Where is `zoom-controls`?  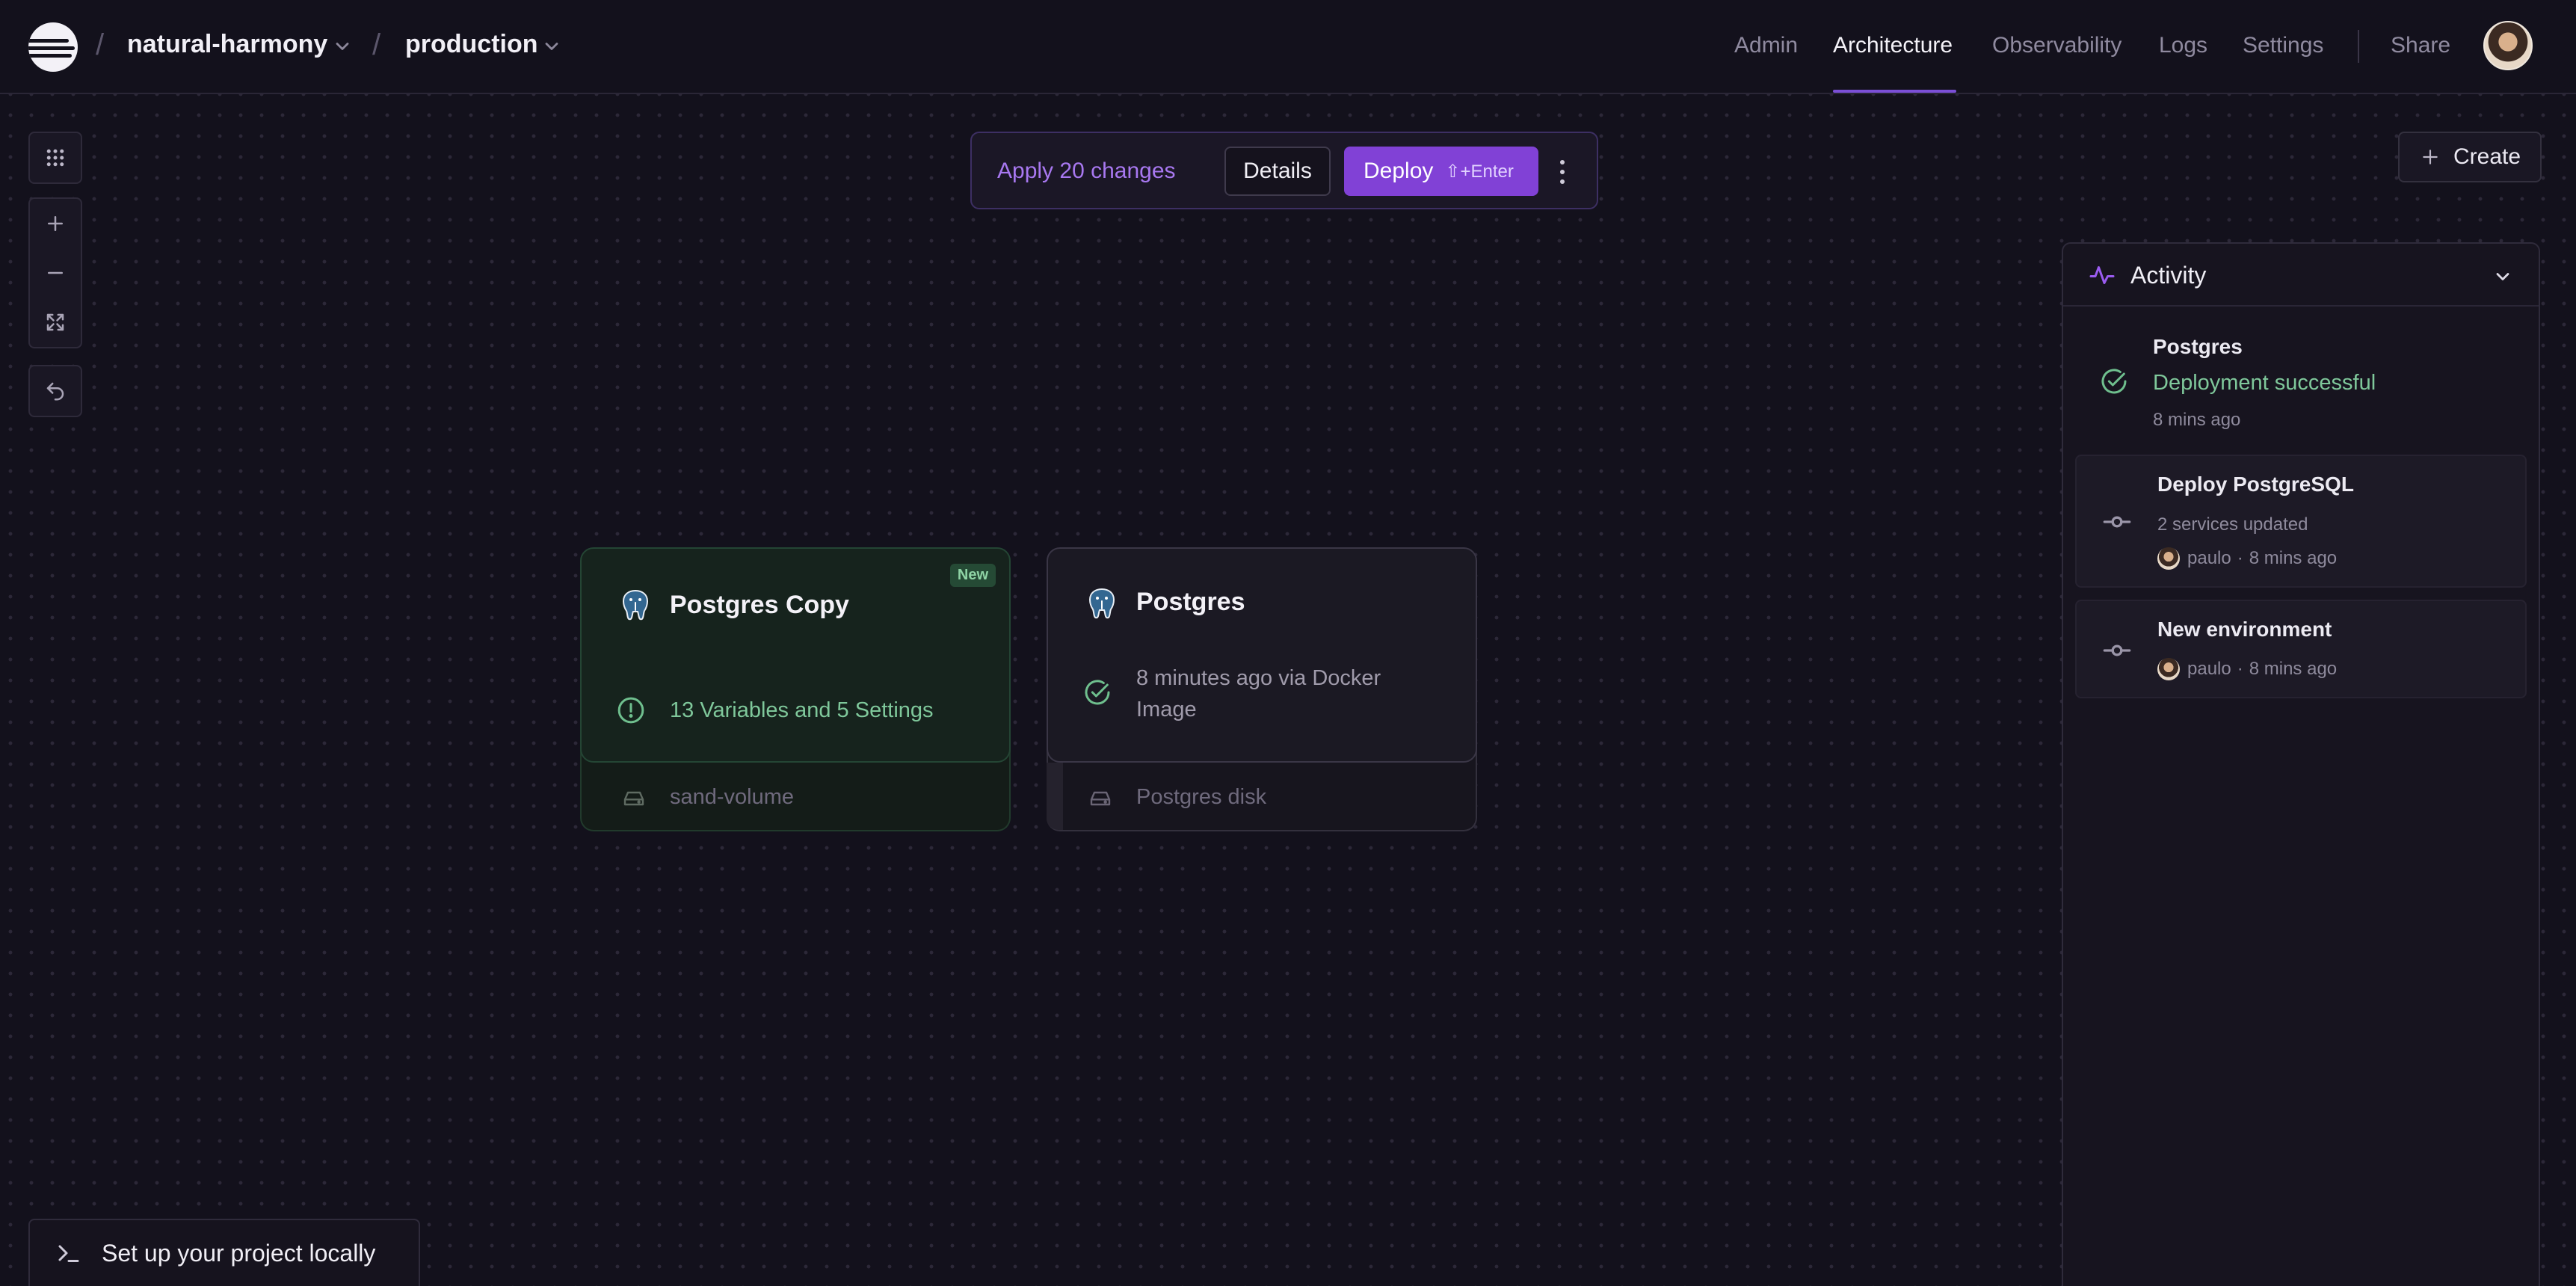 zoom-controls is located at coordinates (55, 272).